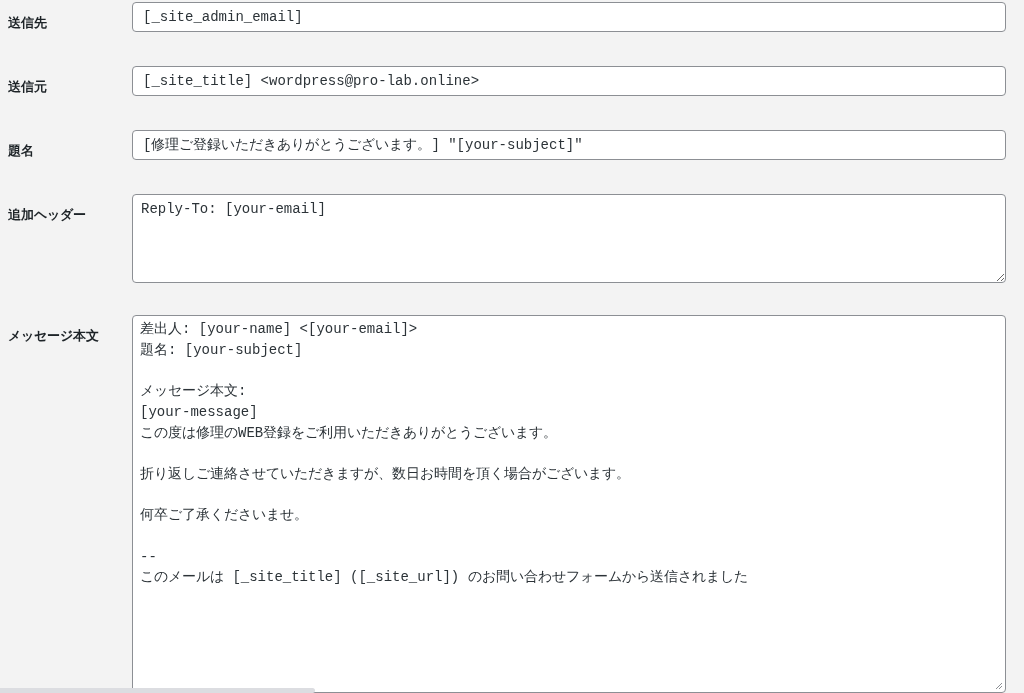 This screenshot has height=693, width=1024. What do you see at coordinates (148, 557) in the screenshot?
I see `message-line: --` at bounding box center [148, 557].